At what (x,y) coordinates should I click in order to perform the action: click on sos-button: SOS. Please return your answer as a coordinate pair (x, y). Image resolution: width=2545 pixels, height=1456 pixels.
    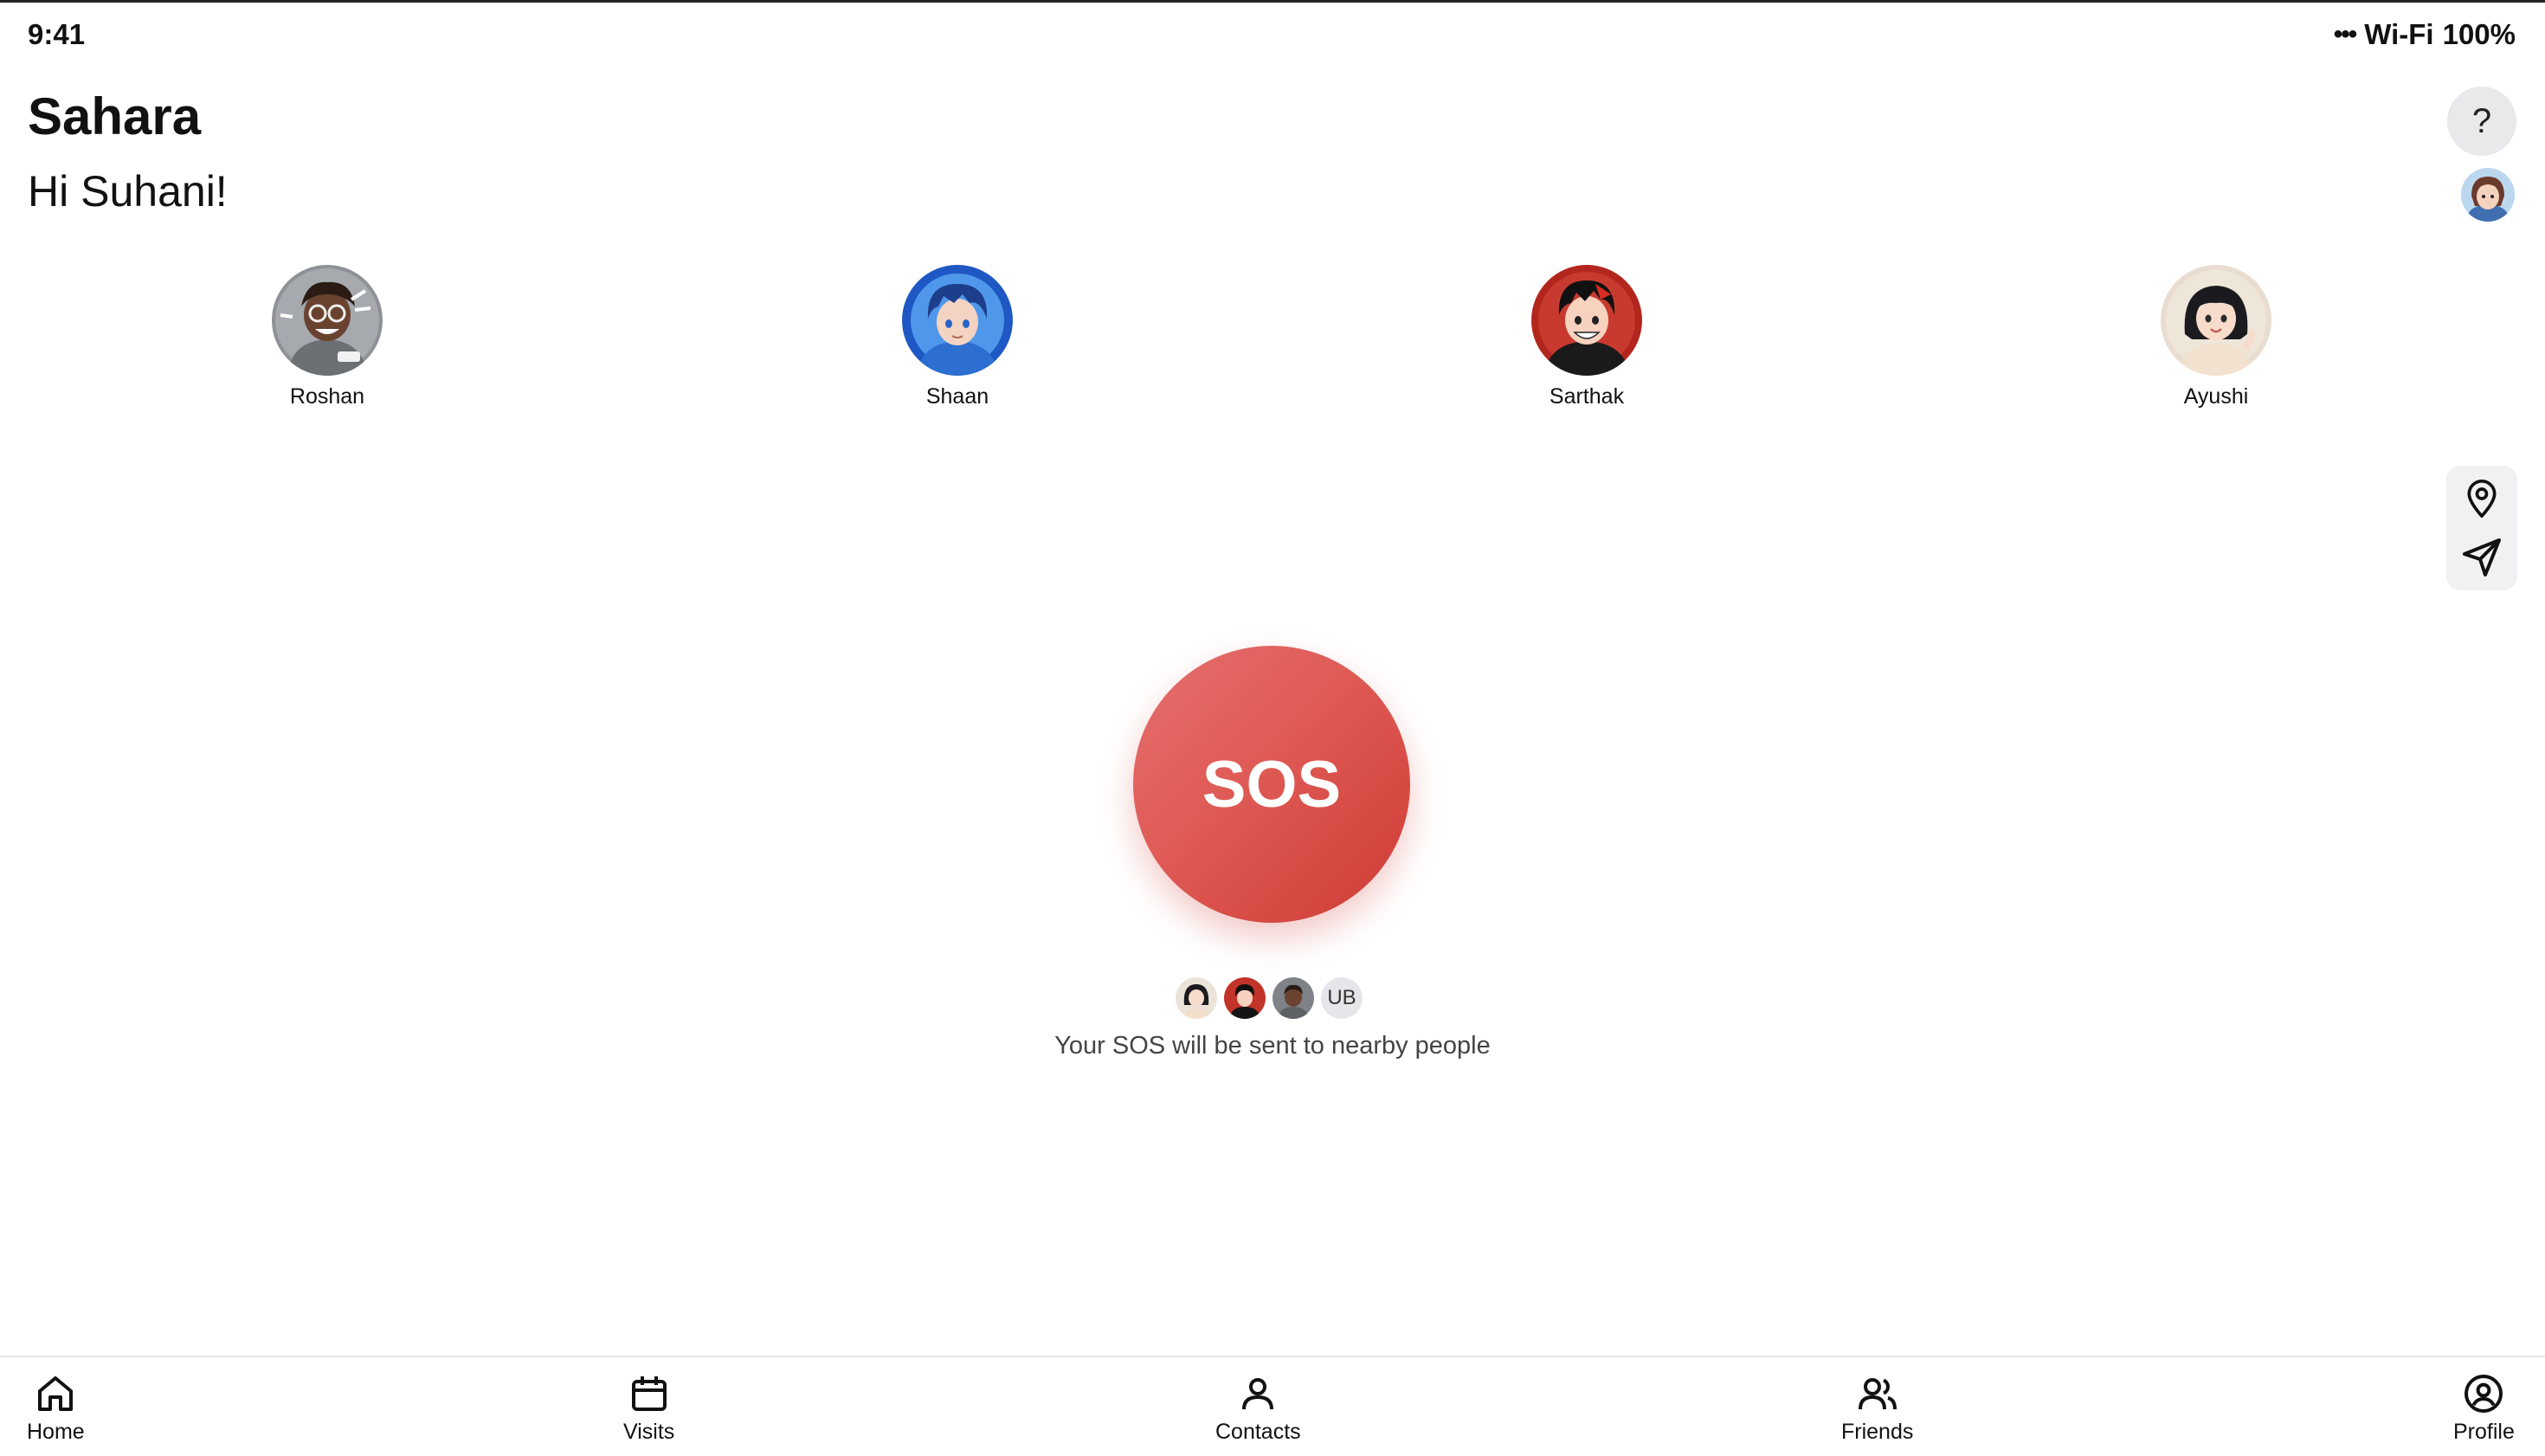
    Looking at the image, I should click on (1272, 784).